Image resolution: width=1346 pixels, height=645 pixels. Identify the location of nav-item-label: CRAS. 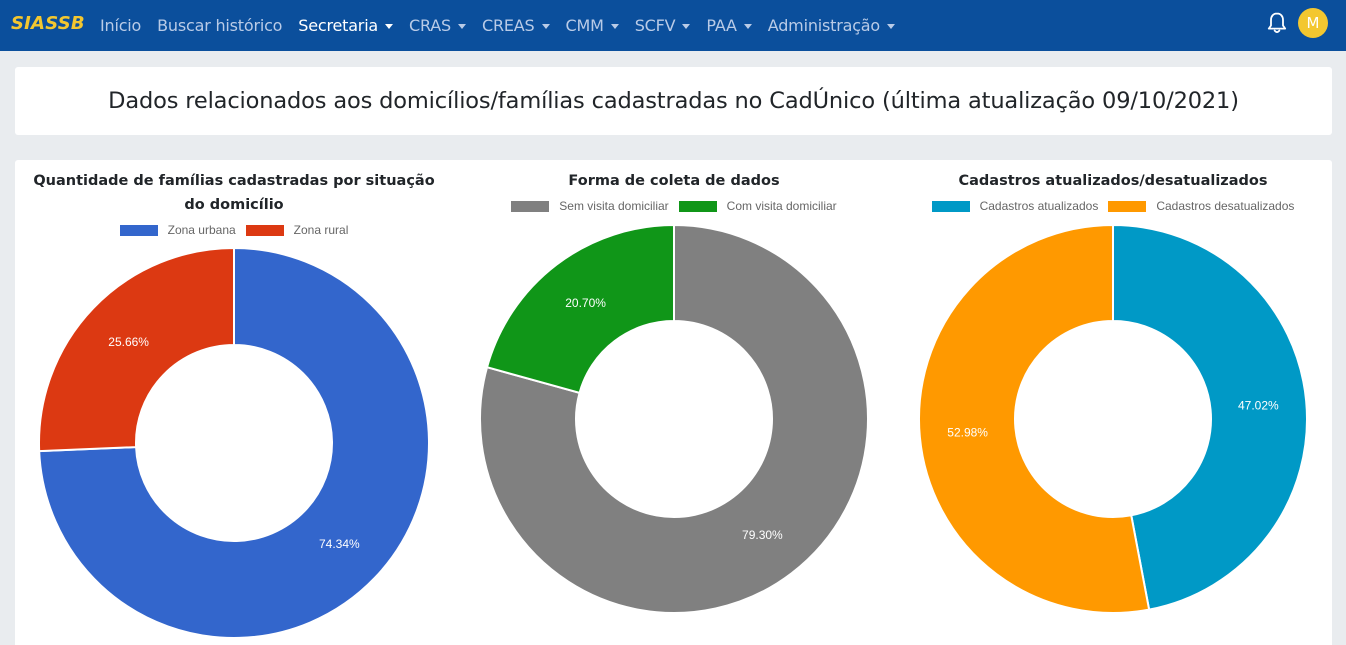
(430, 25).